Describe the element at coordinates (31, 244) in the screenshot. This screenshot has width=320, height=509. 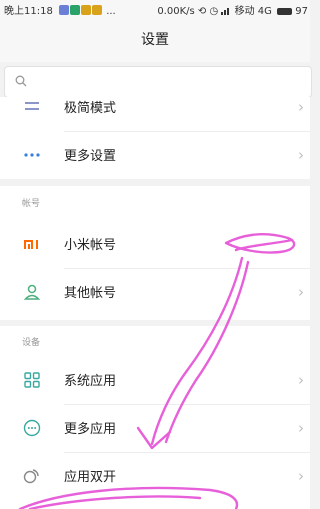
I see `mi-logo-icon` at that location.